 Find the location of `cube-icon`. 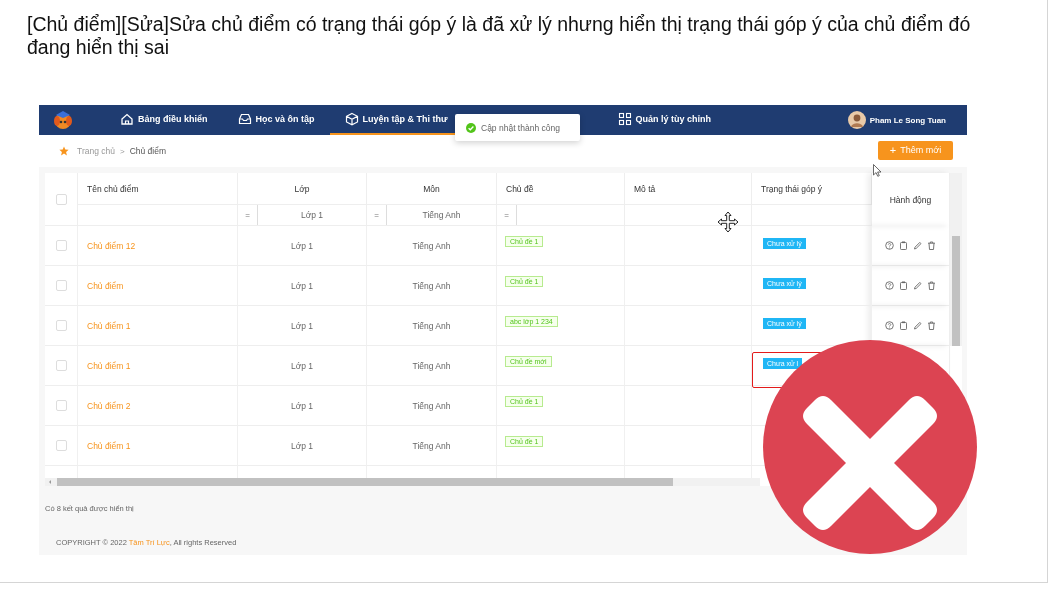

cube-icon is located at coordinates (351, 119).